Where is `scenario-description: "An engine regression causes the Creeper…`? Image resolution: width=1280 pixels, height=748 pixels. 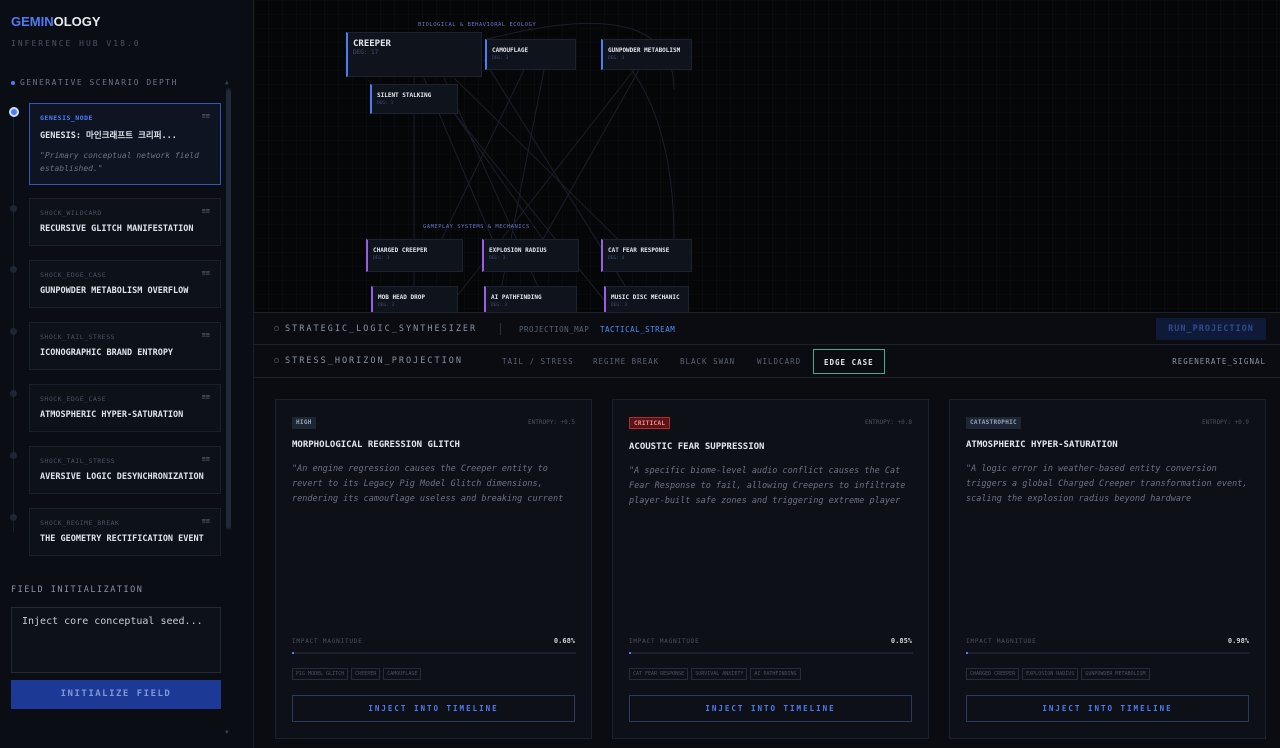
scenario-description: "An engine regression causes the Creeper… is located at coordinates (428, 484).